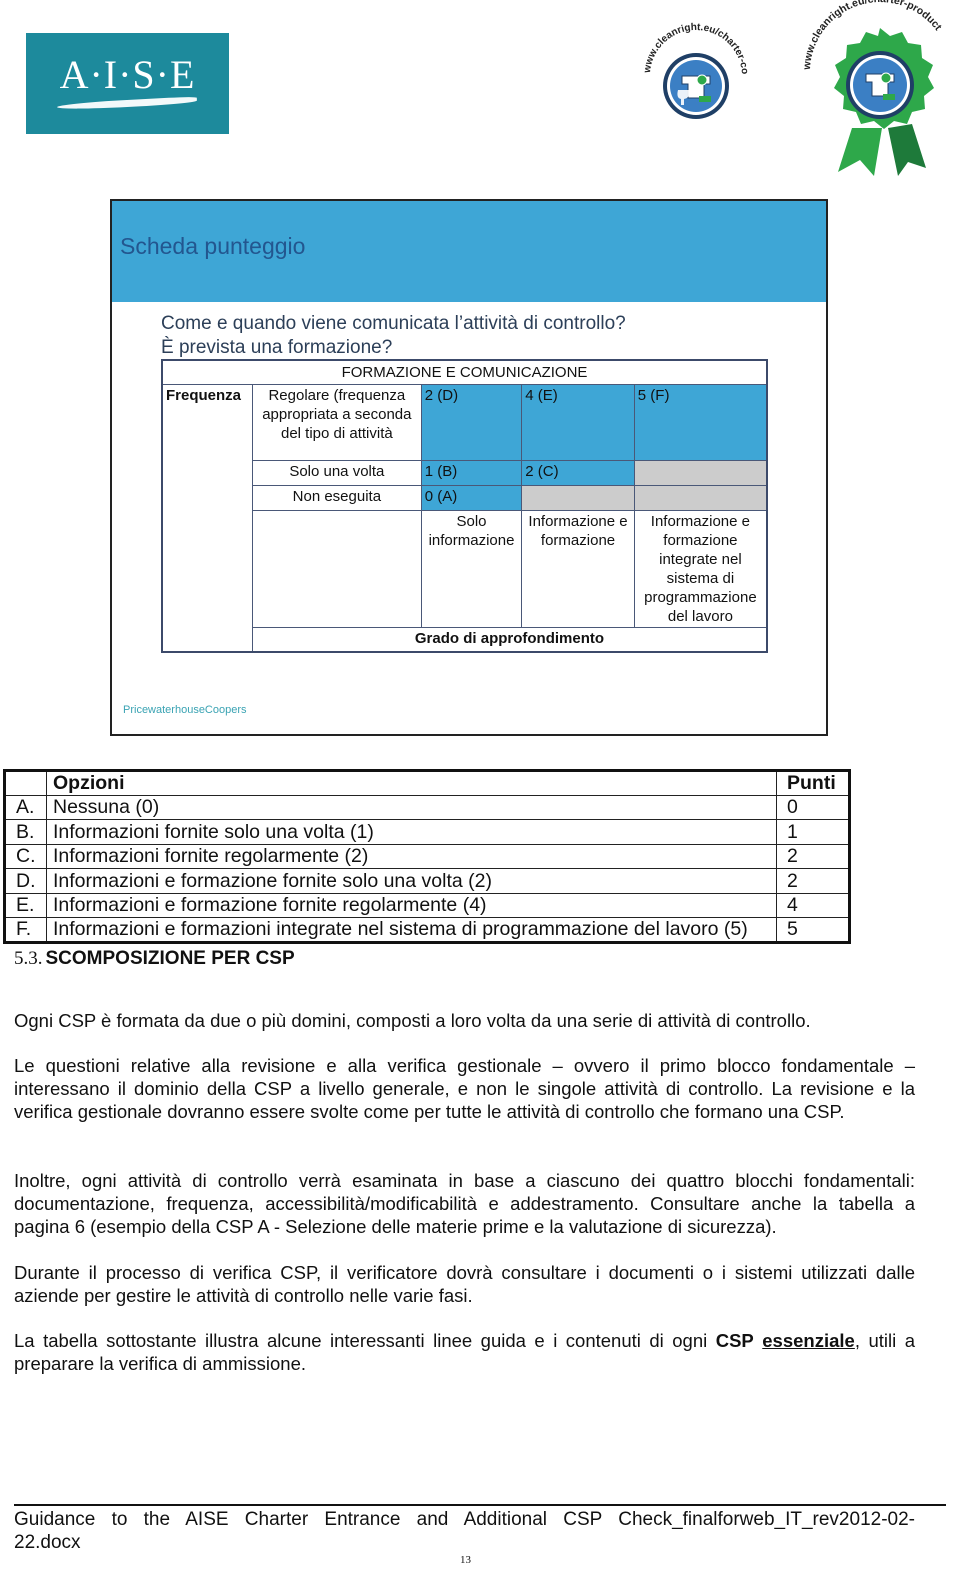 The height and width of the screenshot is (1590, 960). I want to click on table-header-row: Opzioni Punti, so click(427, 783).